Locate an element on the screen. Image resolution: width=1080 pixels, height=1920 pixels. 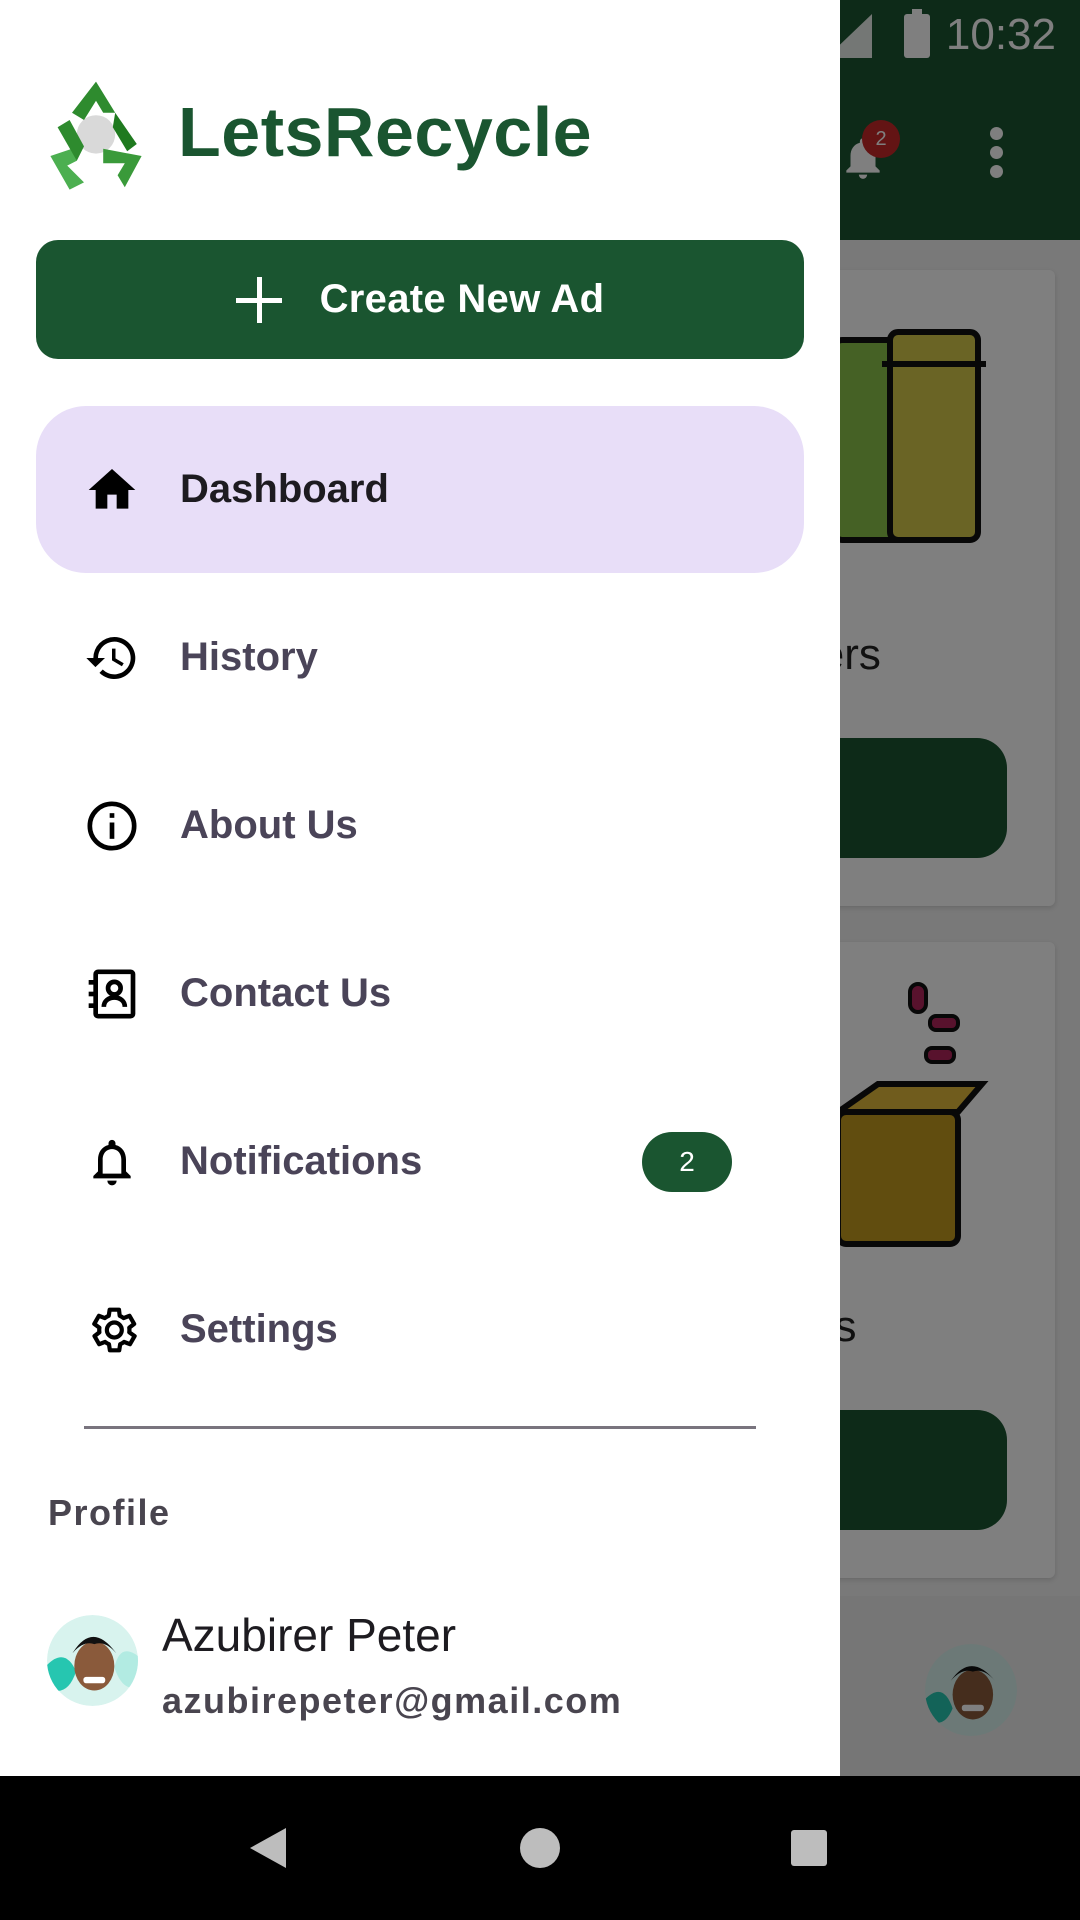
profile-name: Azubirer Peter is located at coordinates (309, 1635).